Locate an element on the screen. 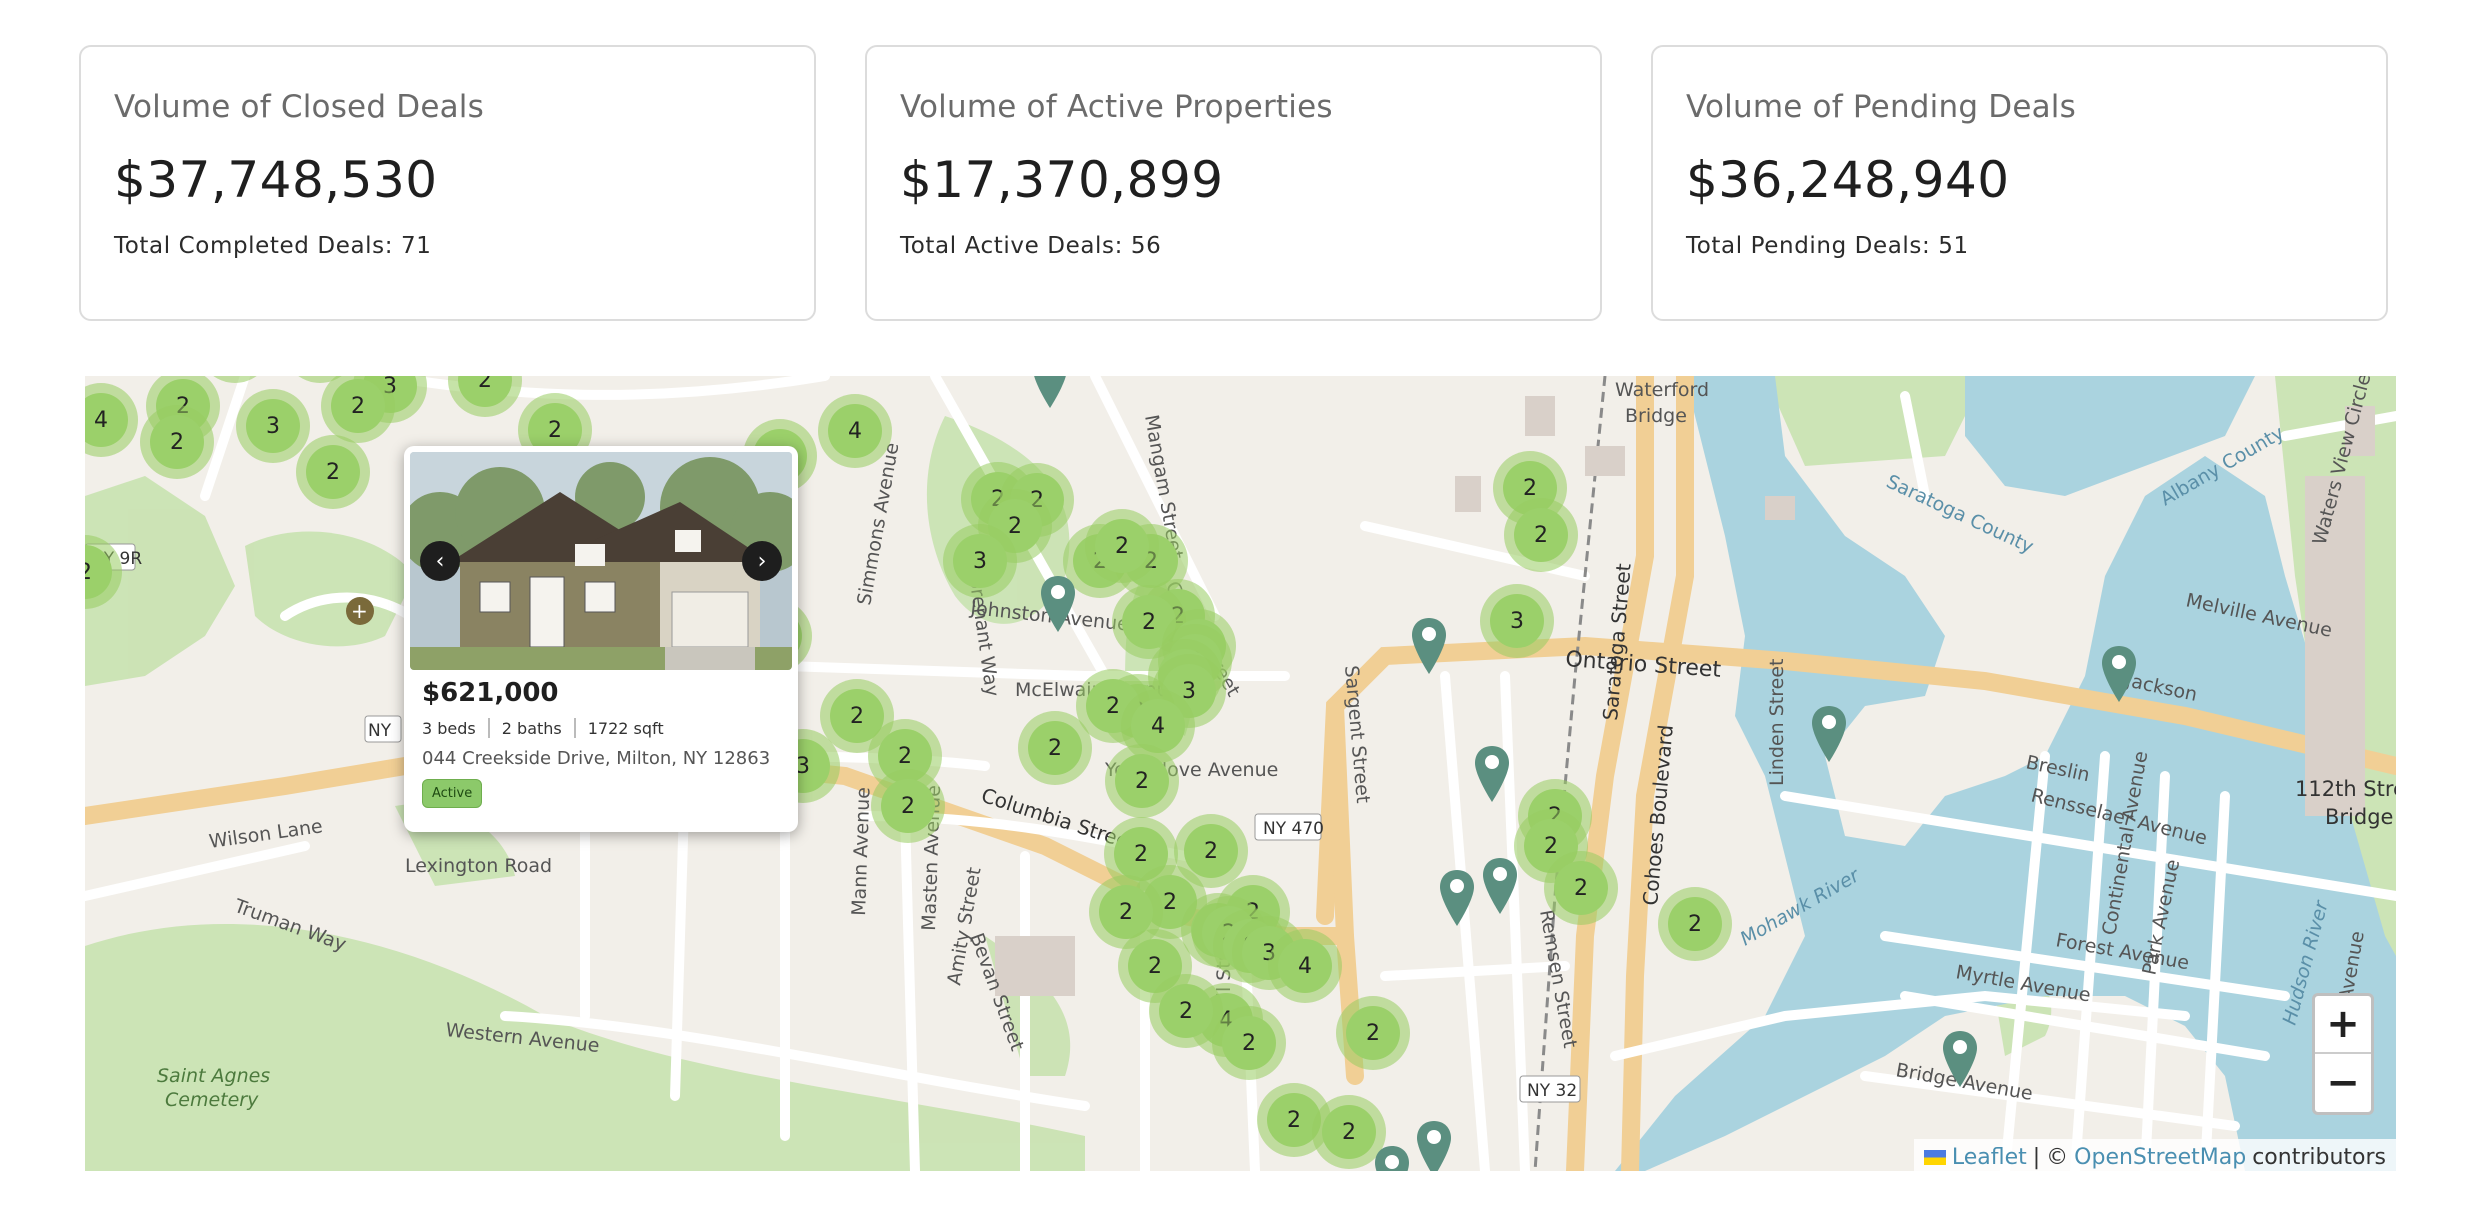 The image size is (2480, 1223). map-label: Linden Street is located at coordinates (1777, 722).